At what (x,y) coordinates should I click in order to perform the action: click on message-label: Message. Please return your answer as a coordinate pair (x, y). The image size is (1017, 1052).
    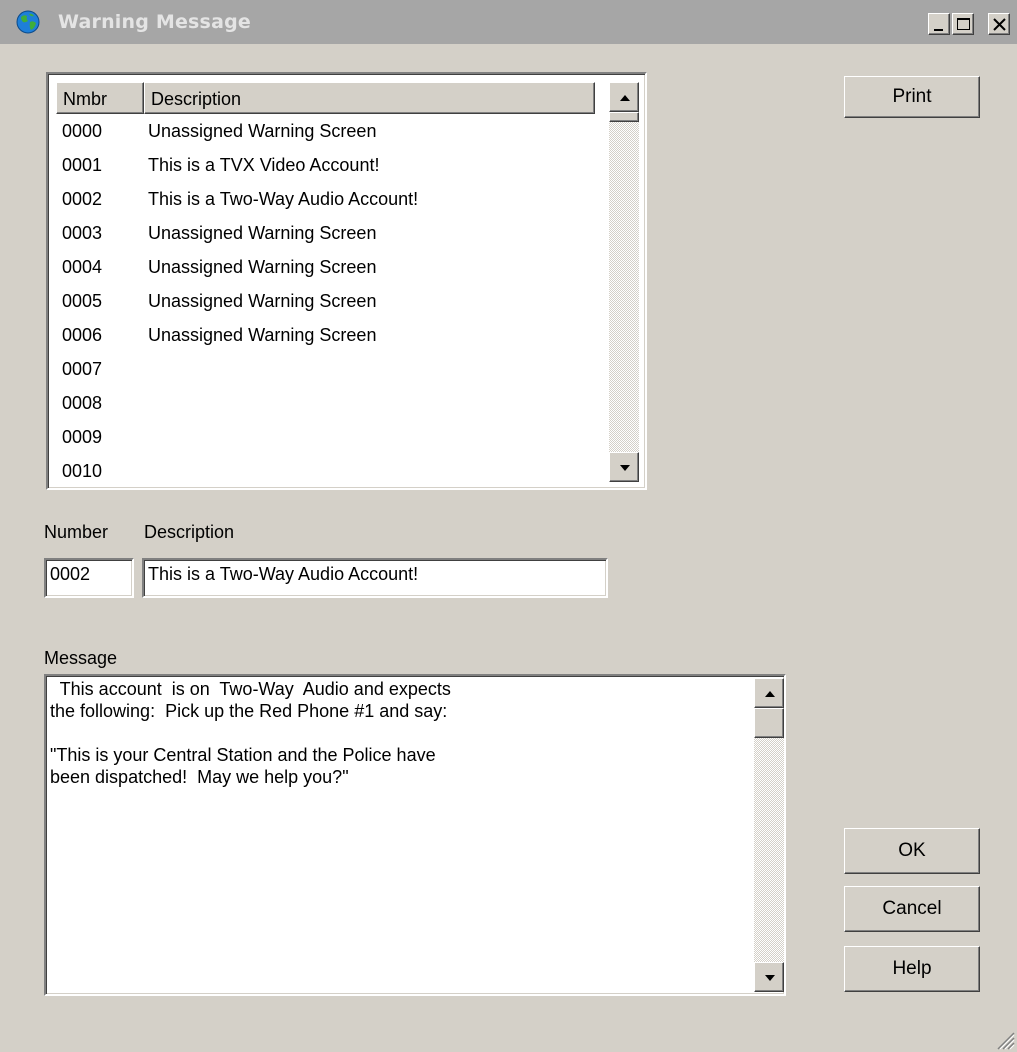
    Looking at the image, I should click on (81, 658).